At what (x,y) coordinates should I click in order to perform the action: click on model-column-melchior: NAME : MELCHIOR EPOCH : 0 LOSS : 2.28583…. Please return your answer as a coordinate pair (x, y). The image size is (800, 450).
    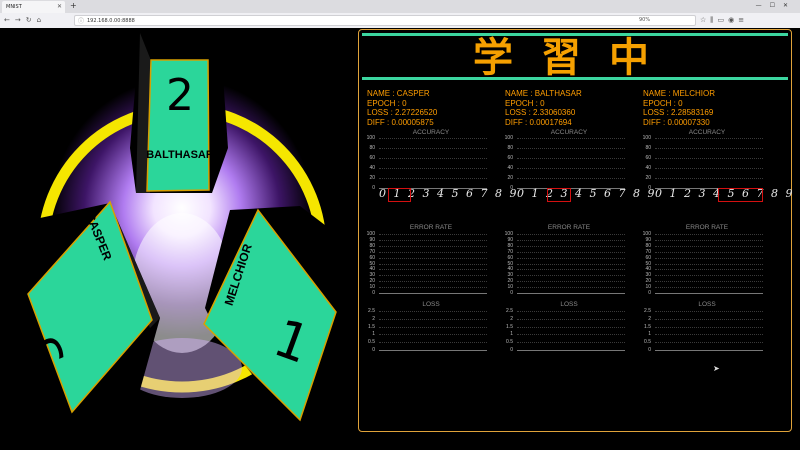
    Looking at the image, I should click on (707, 108).